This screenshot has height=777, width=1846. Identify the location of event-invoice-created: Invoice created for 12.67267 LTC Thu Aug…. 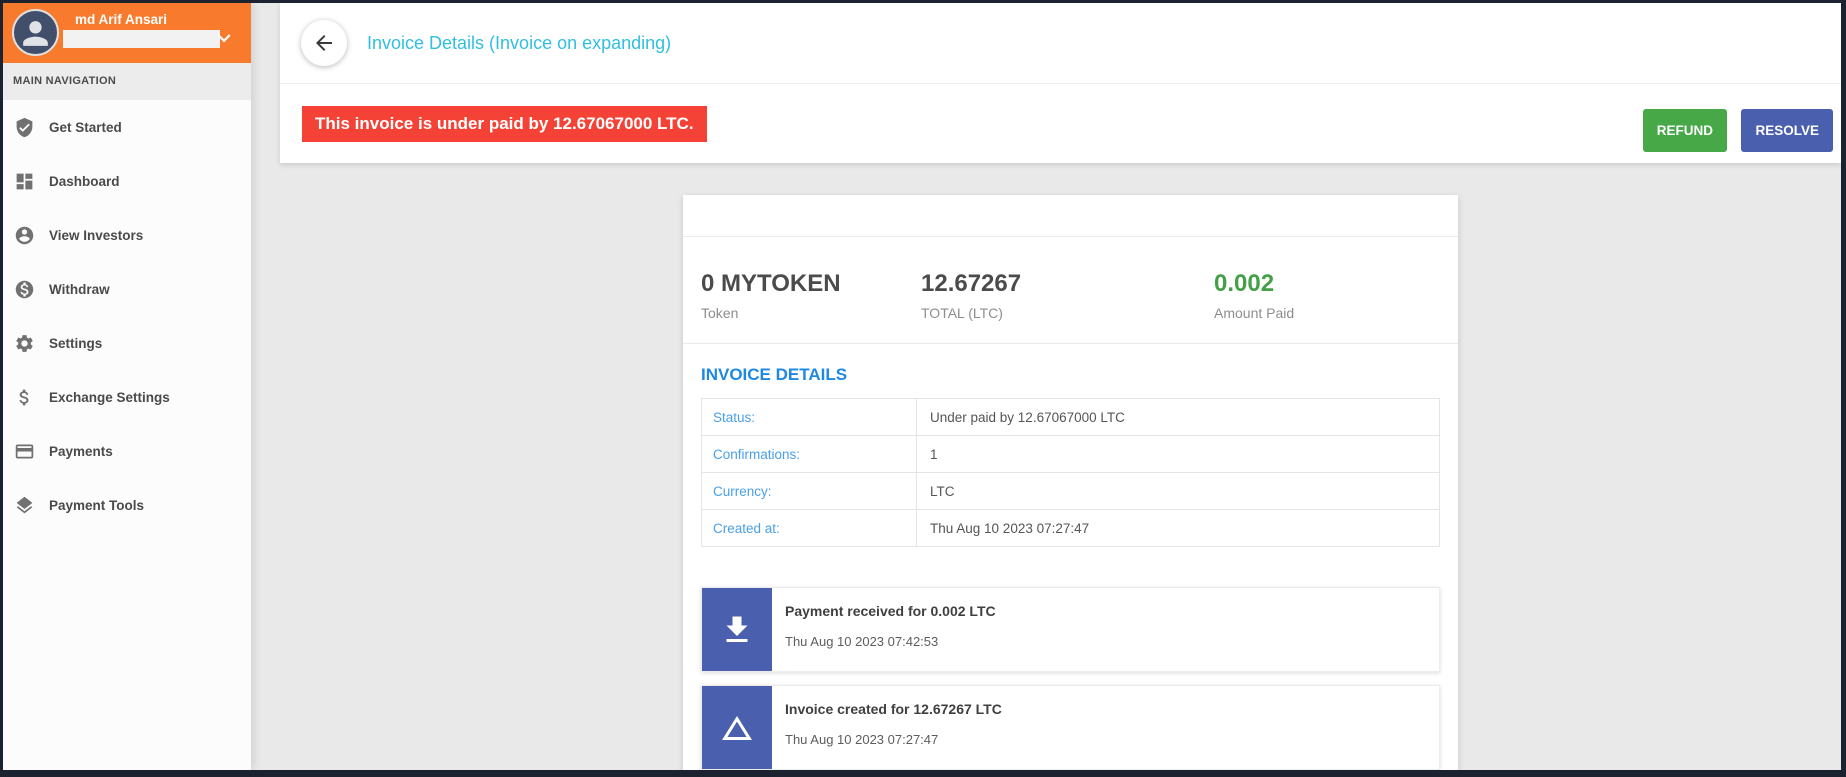
(1070, 727).